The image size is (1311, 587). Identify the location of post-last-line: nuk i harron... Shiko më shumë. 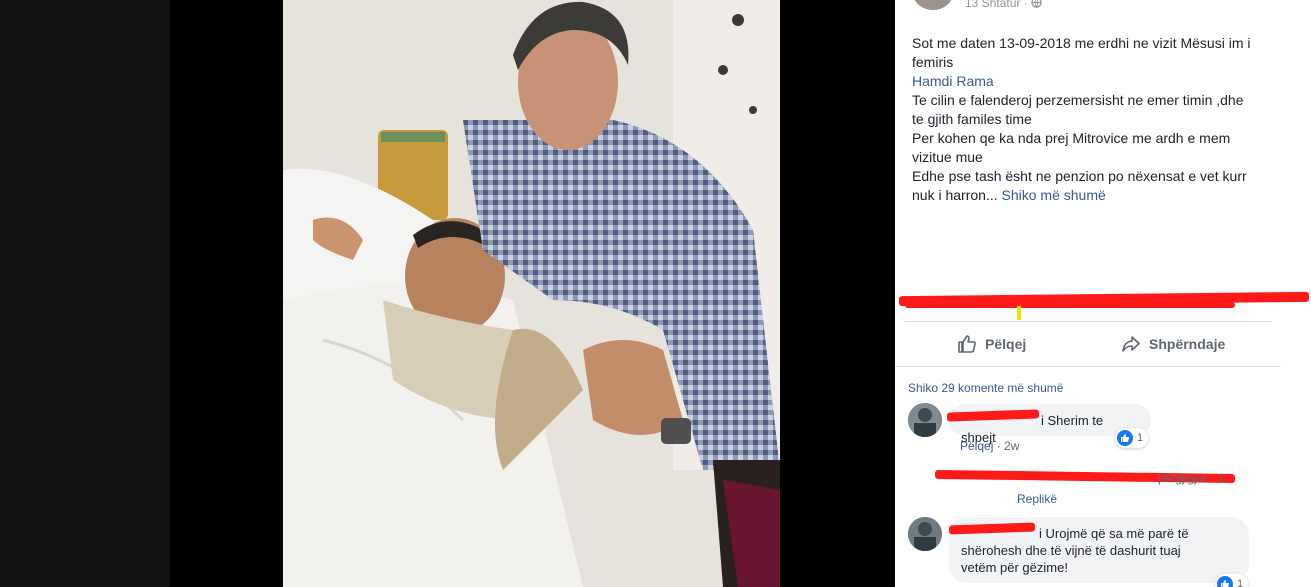
(1097, 195).